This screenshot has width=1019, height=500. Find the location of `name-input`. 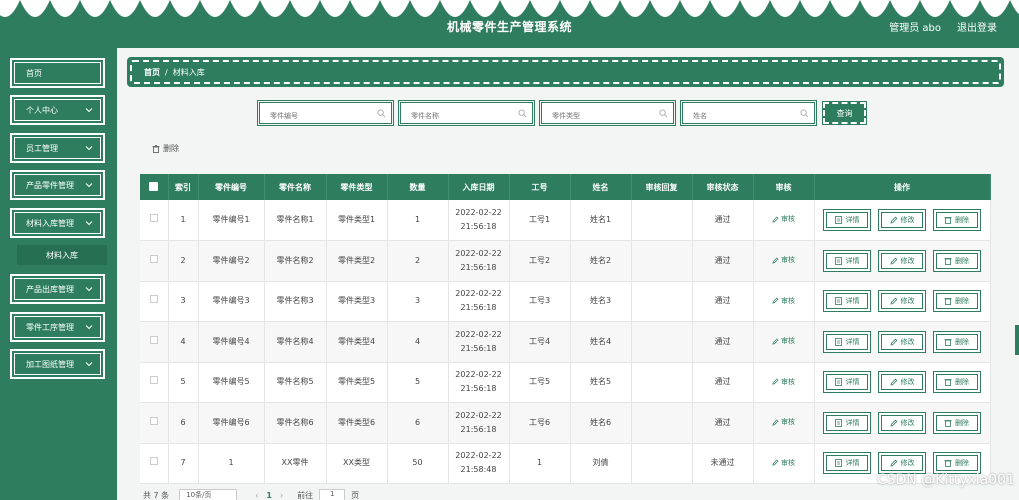

name-input is located at coordinates (748, 116).